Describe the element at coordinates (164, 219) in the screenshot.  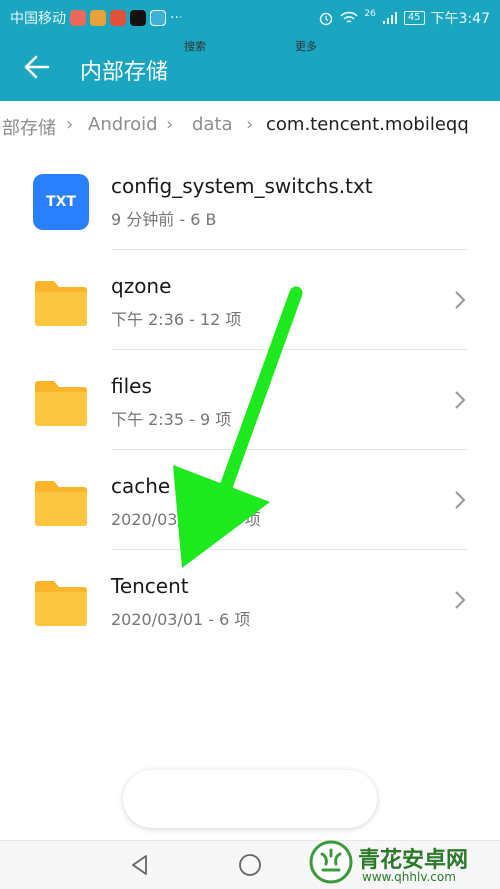
I see `file-meta: 9 分钟前 - 6 B` at that location.